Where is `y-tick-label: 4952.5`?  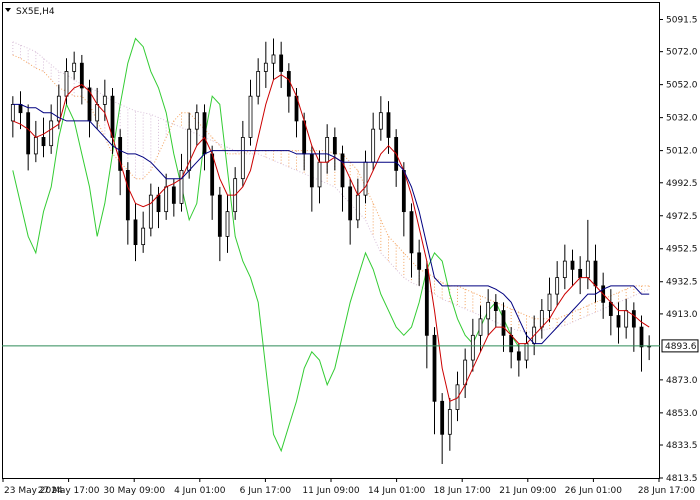
y-tick-label: 4952.5 is located at coordinates (682, 250).